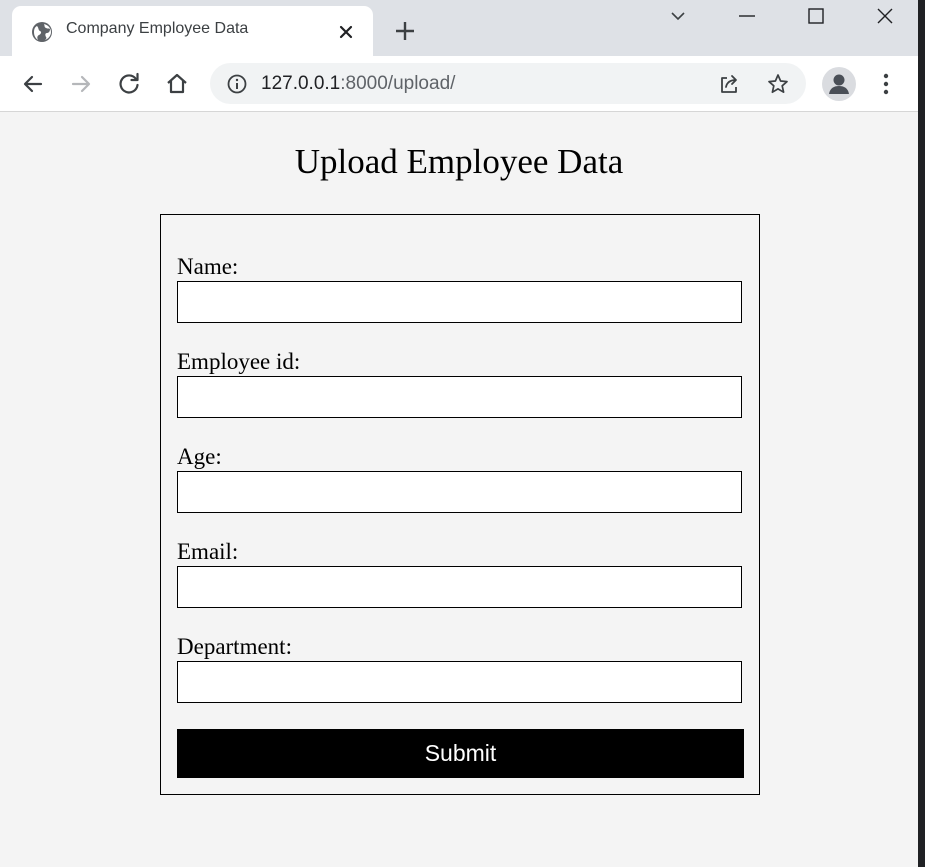  Describe the element at coordinates (208, 266) in the screenshot. I see `name-label: Name:` at that location.